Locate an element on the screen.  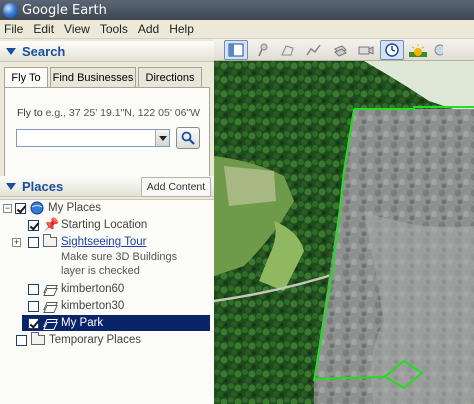
tree-item-my-places: − My Places is located at coordinates (107, 208).